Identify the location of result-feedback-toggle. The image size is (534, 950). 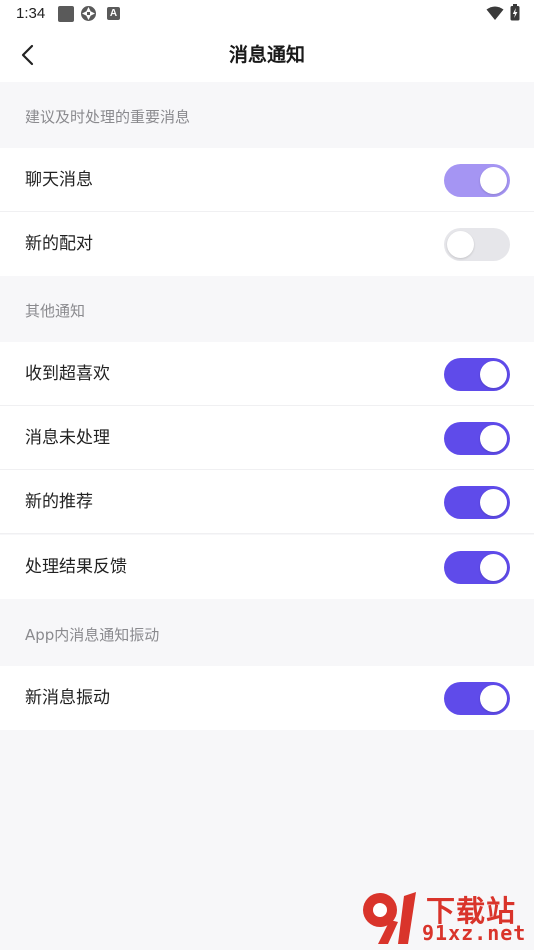
(477, 567).